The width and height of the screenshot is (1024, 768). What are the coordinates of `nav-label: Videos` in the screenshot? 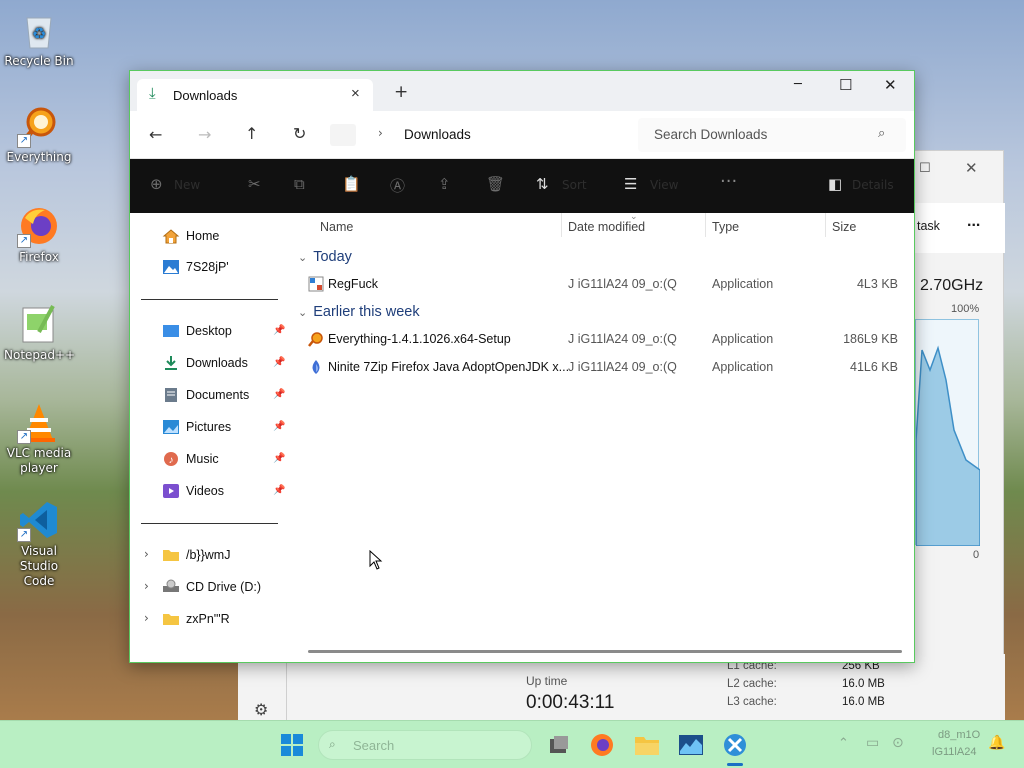 It's located at (205, 491).